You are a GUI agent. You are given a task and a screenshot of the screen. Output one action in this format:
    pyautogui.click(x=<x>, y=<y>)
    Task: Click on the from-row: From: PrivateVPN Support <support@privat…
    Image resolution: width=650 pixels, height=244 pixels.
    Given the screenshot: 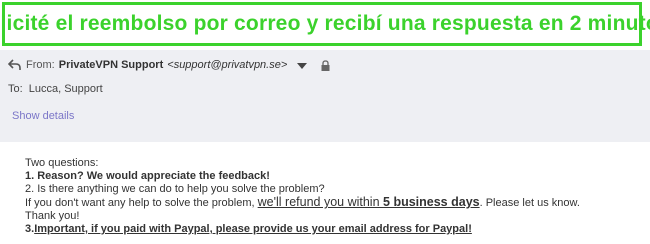 What is the action you would take?
    pyautogui.click(x=168, y=65)
    